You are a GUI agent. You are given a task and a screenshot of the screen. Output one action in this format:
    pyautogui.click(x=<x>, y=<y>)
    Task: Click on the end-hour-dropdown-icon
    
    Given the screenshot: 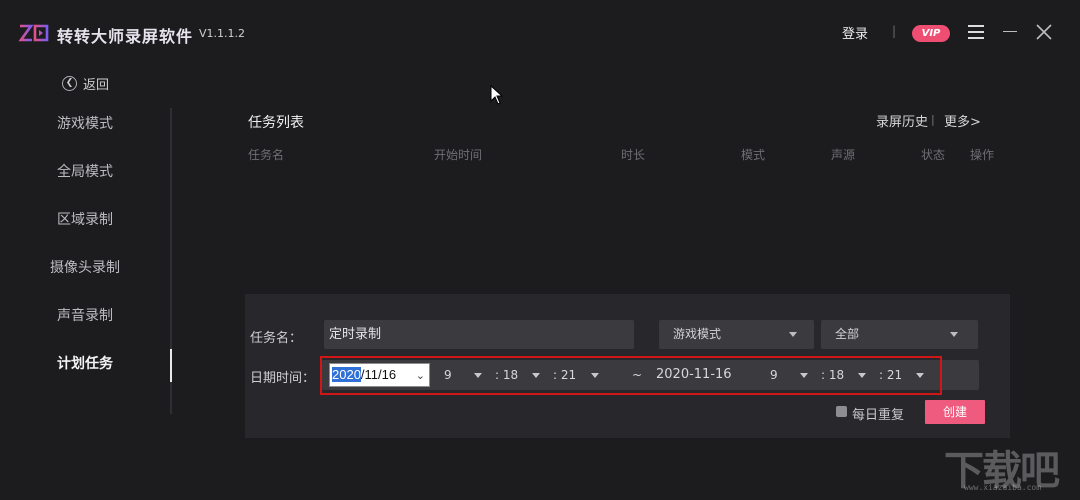 What is the action you would take?
    pyautogui.click(x=804, y=375)
    